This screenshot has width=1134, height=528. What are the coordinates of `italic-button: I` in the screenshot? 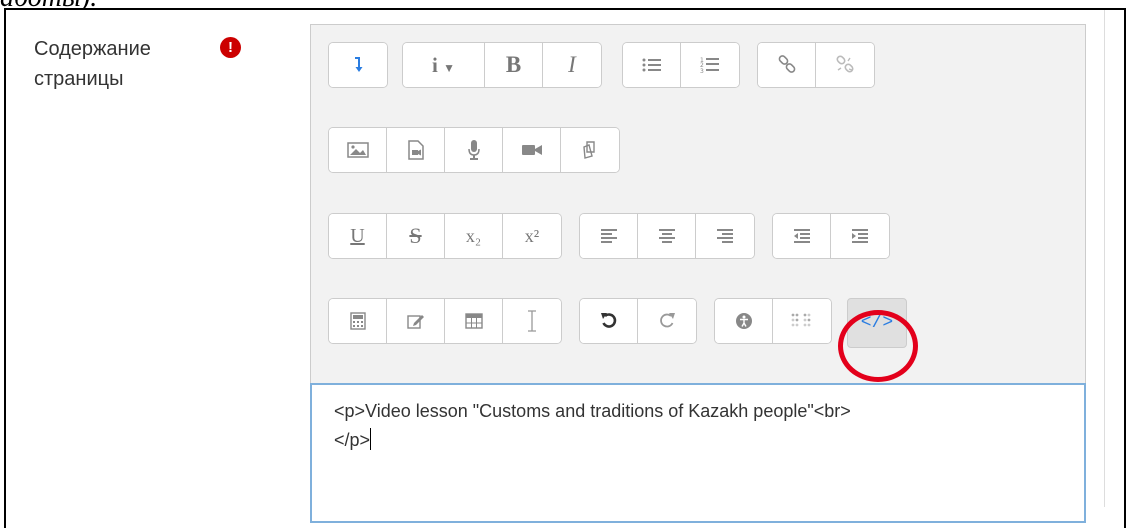 It's located at (572, 65).